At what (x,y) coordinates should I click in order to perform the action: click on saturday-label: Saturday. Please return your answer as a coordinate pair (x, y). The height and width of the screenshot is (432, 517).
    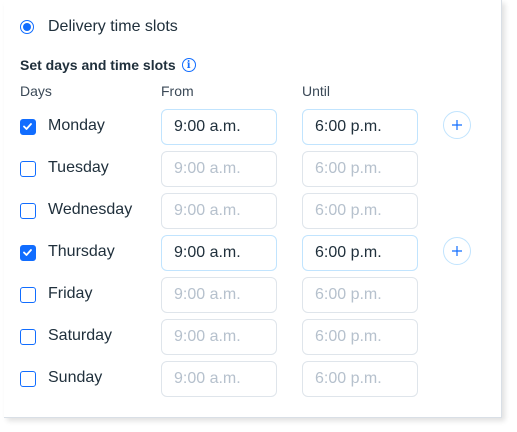
    Looking at the image, I should click on (80, 335).